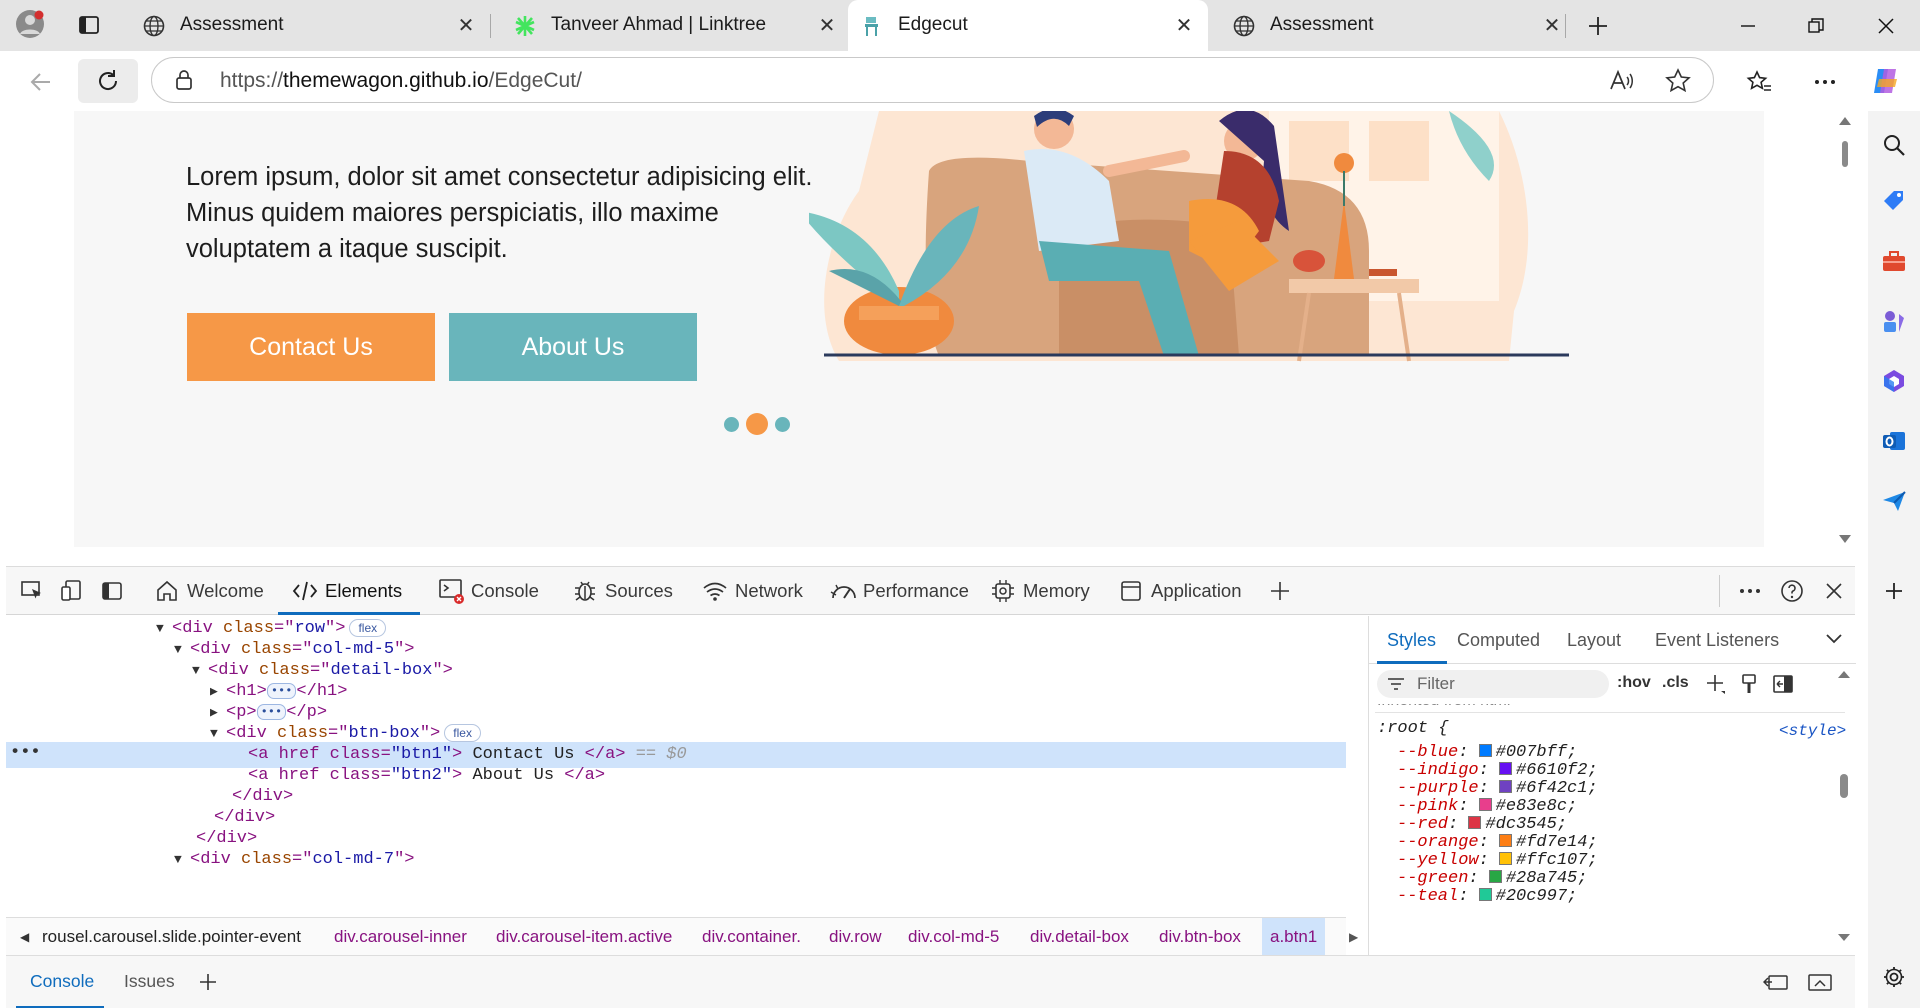 This screenshot has height=1008, width=1920. What do you see at coordinates (1886, 81) in the screenshot?
I see `copilot-icon` at bounding box center [1886, 81].